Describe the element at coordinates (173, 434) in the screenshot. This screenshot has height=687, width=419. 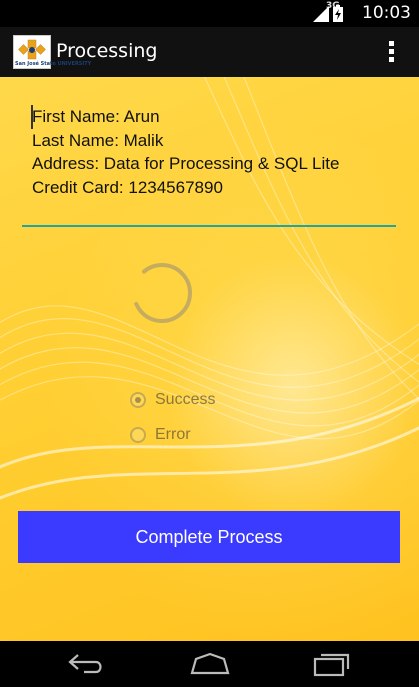
I see `error-label: Error` at that location.